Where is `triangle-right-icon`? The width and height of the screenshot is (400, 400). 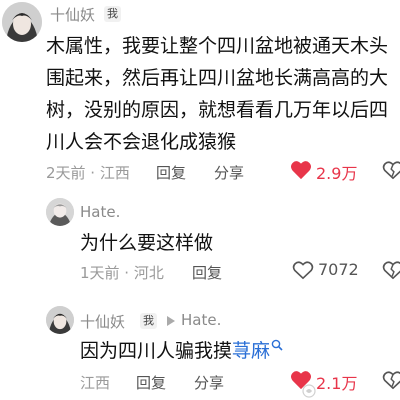
triangle-right-icon is located at coordinates (171, 321).